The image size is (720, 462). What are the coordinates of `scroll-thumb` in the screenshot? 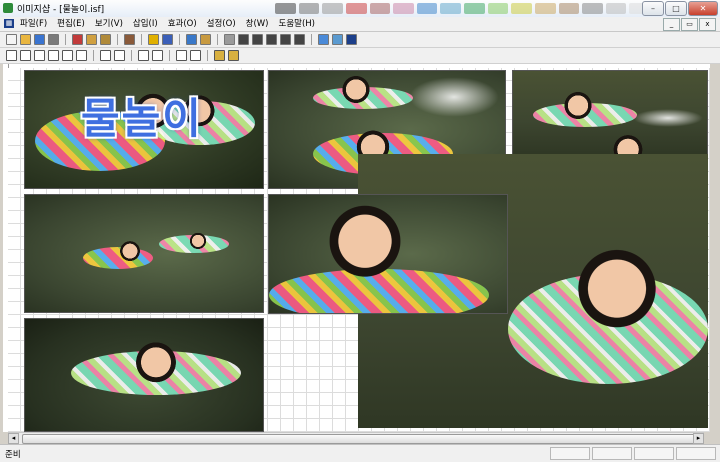 It's located at (359, 439).